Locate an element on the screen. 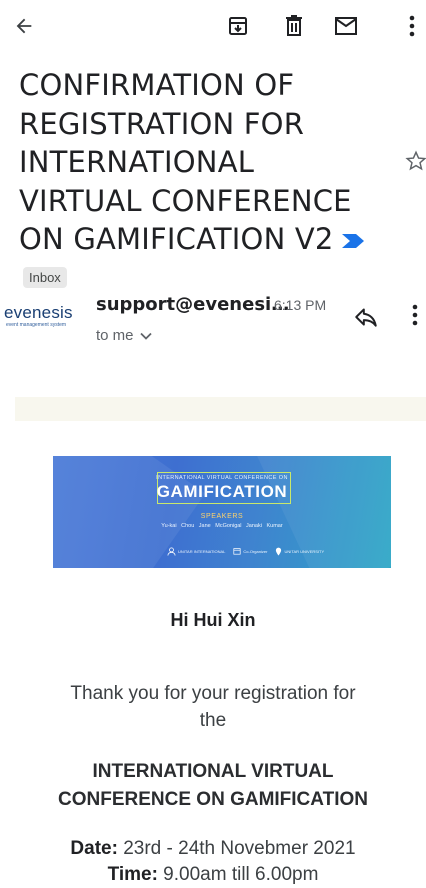  event-time: Time: 9.00am till 6.00pm is located at coordinates (213, 875).